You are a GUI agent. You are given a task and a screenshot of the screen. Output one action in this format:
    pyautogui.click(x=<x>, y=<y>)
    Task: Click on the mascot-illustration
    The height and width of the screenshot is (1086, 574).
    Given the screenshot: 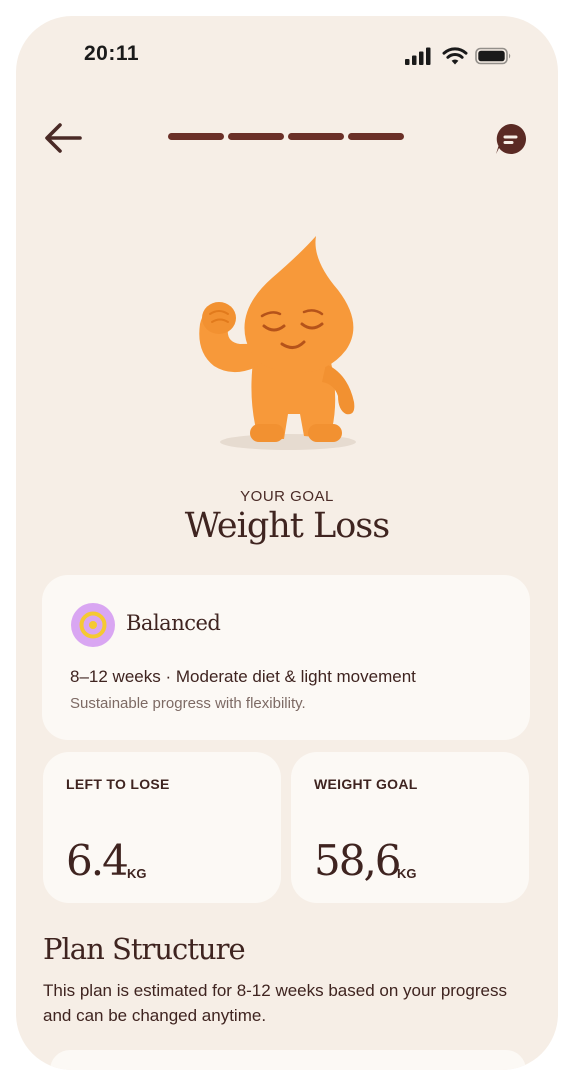 What is the action you would take?
    pyautogui.click(x=277, y=343)
    